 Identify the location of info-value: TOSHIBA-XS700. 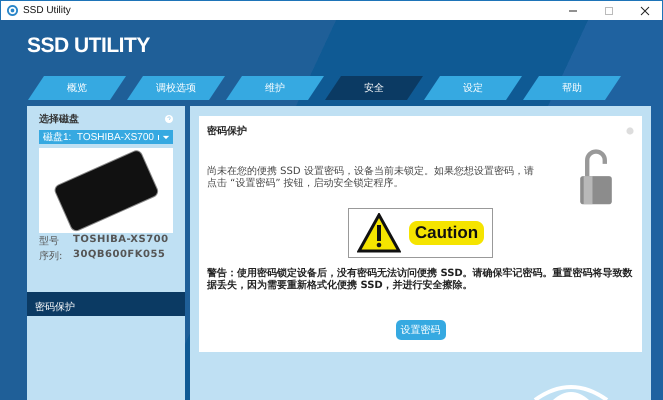
(121, 240).